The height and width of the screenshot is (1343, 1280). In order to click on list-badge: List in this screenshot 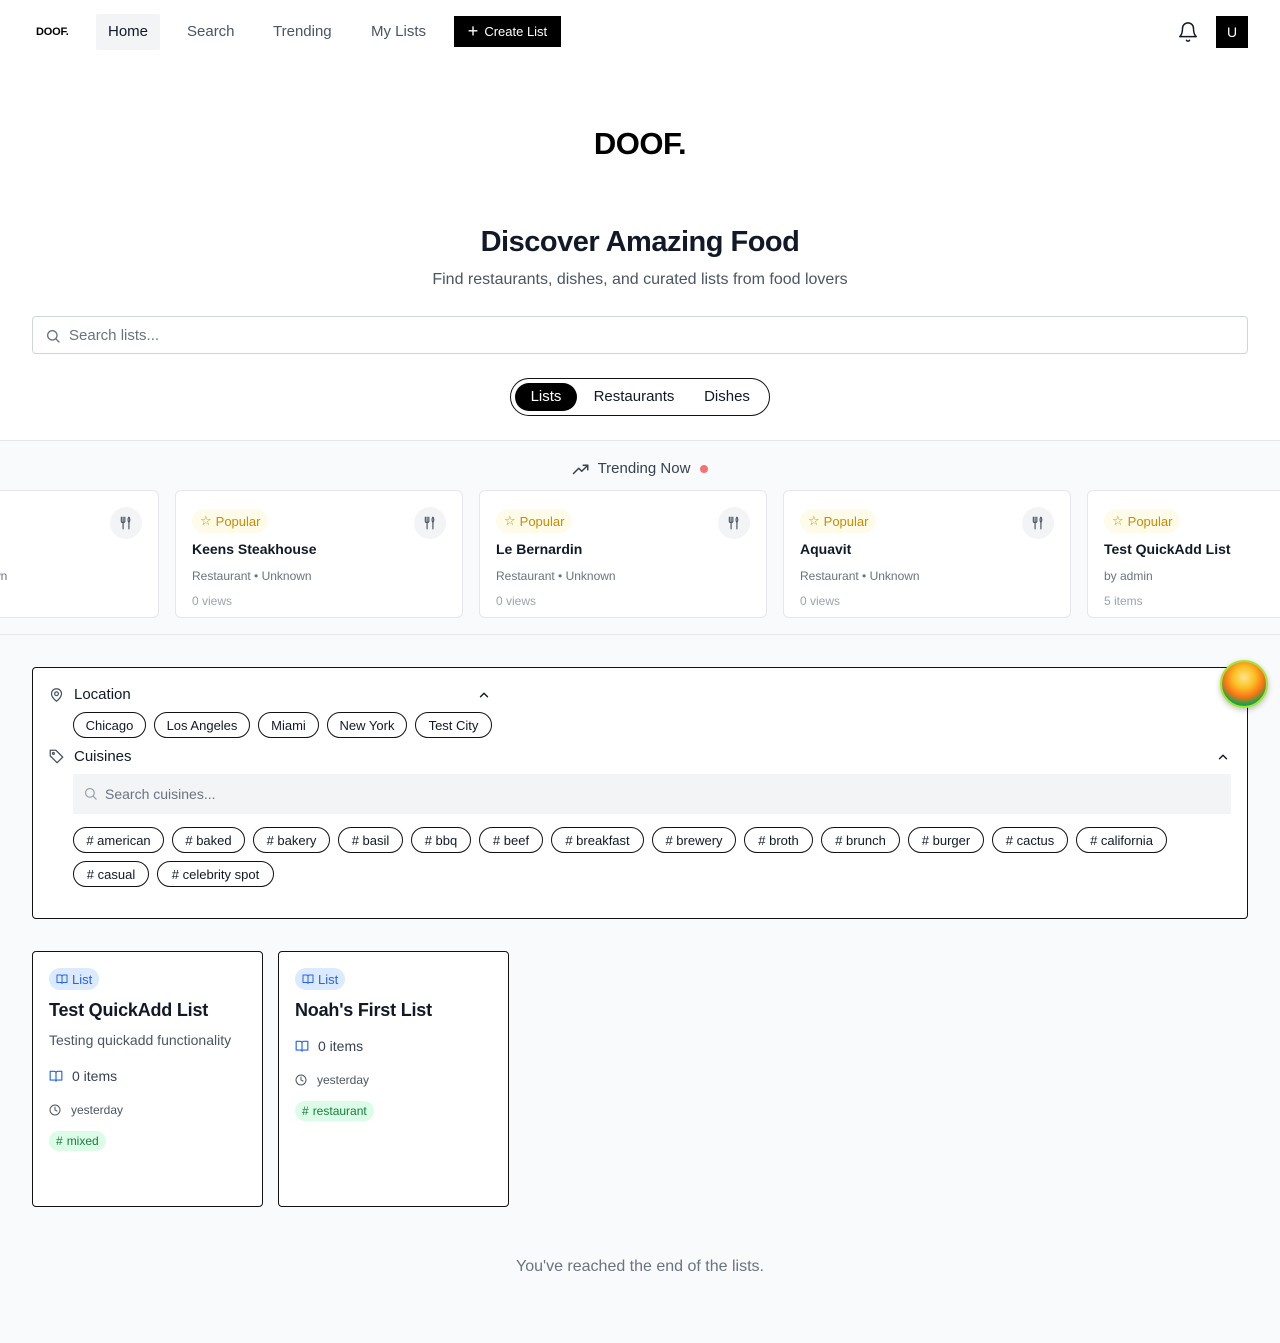, I will do `click(74, 979)`.